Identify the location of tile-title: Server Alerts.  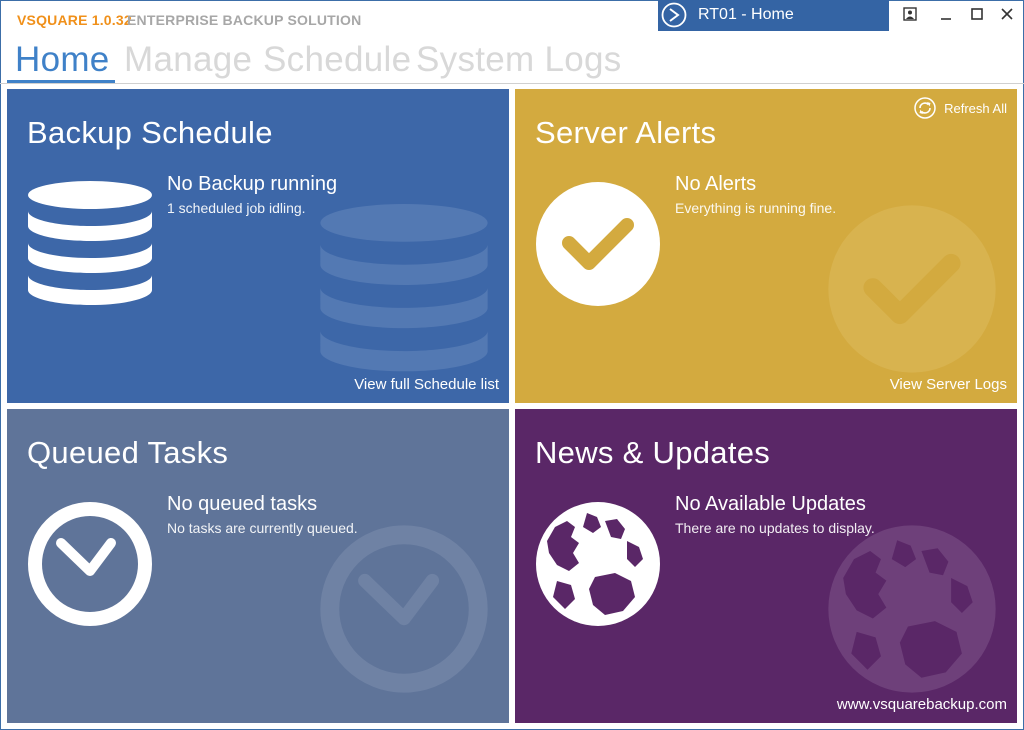
(626, 132).